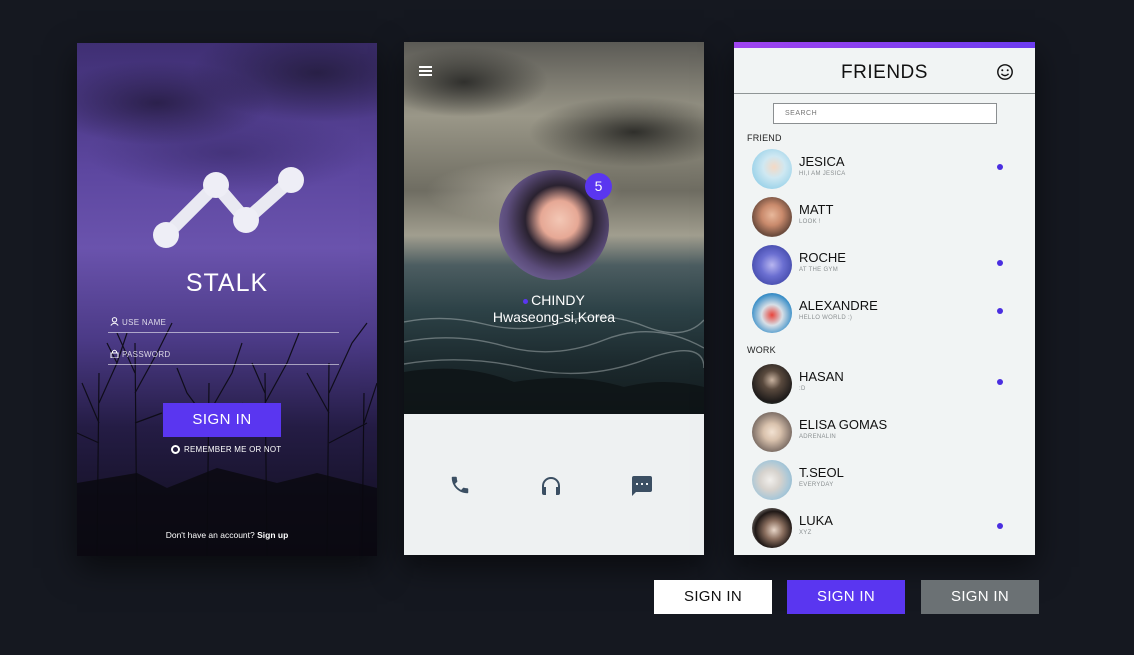 The width and height of the screenshot is (1134, 655). Describe the element at coordinates (642, 486) in the screenshot. I see `chat-icon` at that location.